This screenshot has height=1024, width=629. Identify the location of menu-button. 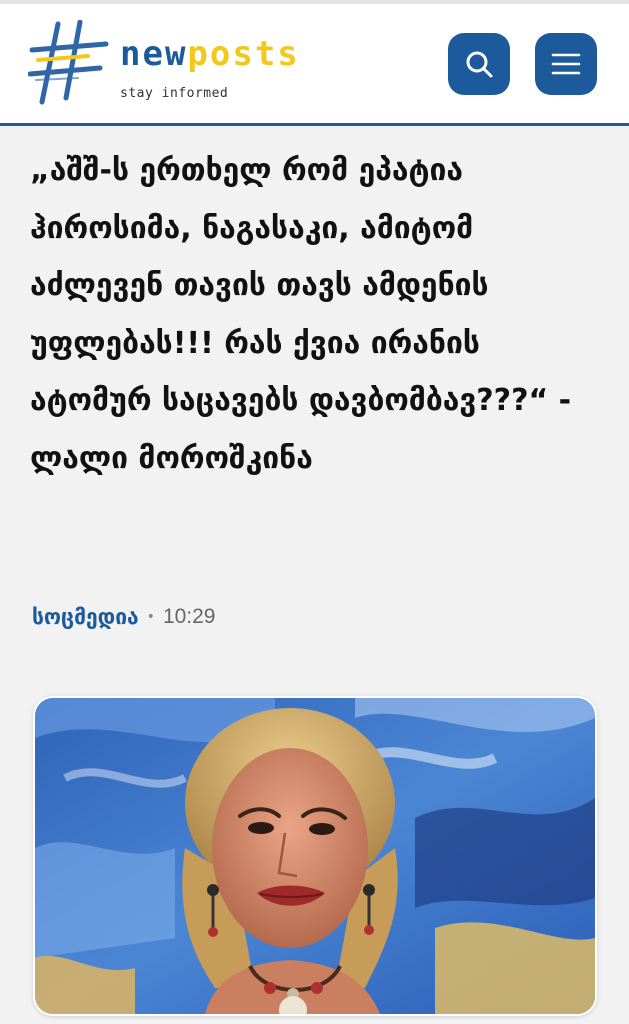
(566, 64).